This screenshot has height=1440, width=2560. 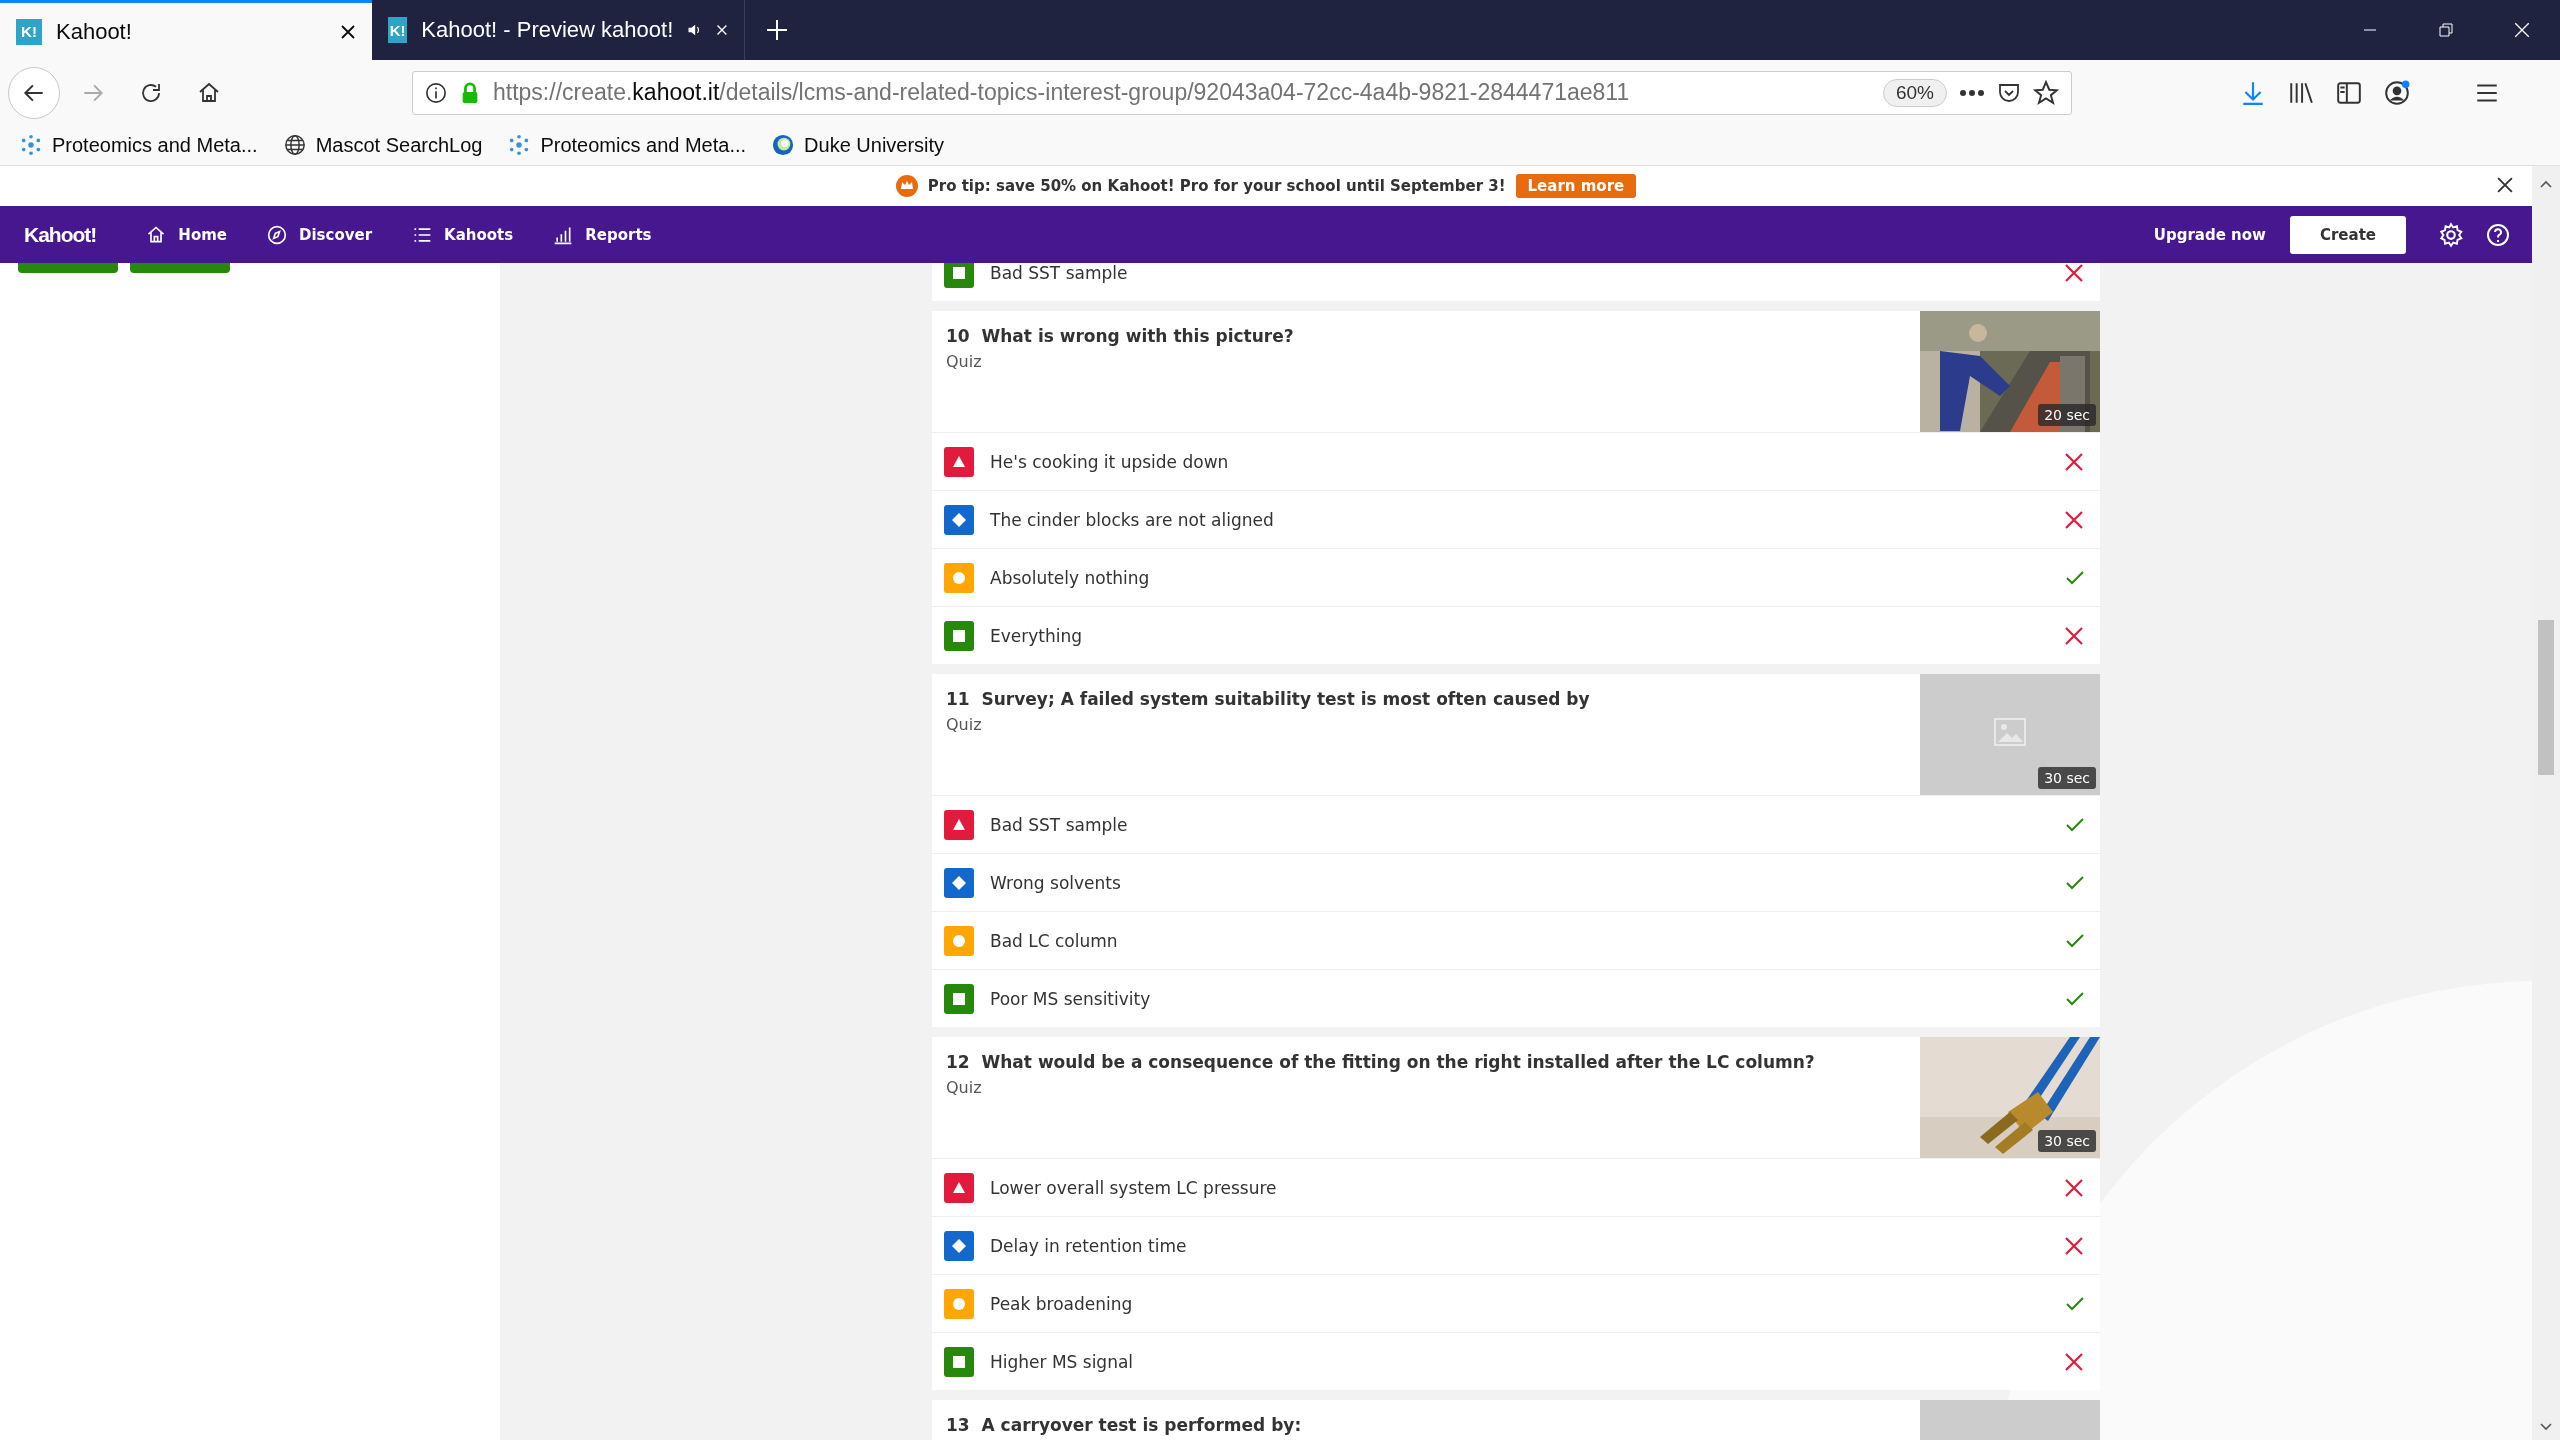 What do you see at coordinates (2397, 92) in the screenshot?
I see `account-icon` at bounding box center [2397, 92].